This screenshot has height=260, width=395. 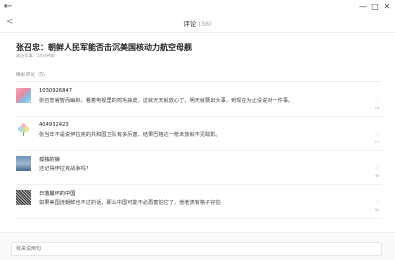 I want to click on comment-text: 张当年不是说伊拉克的共和国卫队有多厉害，结果巴格达一枪未放就不见踪影。, so click(x=130, y=135).